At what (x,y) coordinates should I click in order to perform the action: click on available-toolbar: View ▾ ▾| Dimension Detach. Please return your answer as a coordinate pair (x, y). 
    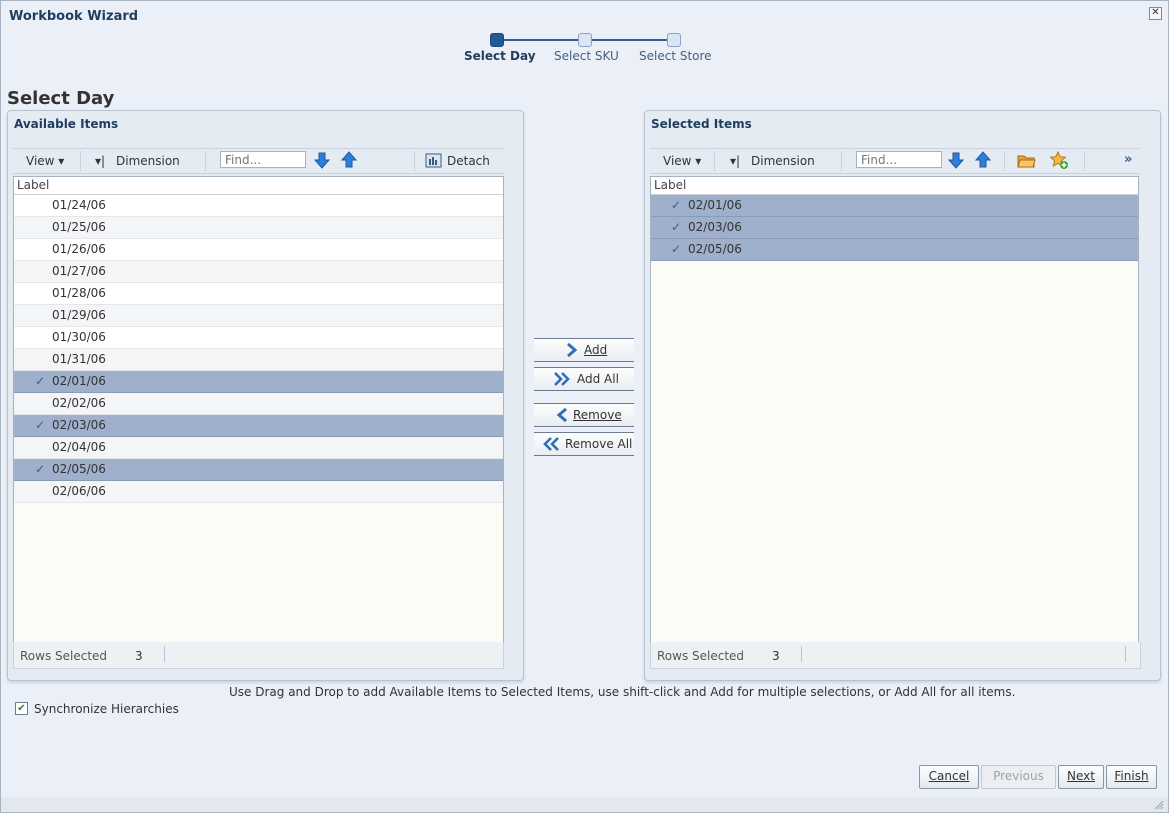
    Looking at the image, I should click on (258, 161).